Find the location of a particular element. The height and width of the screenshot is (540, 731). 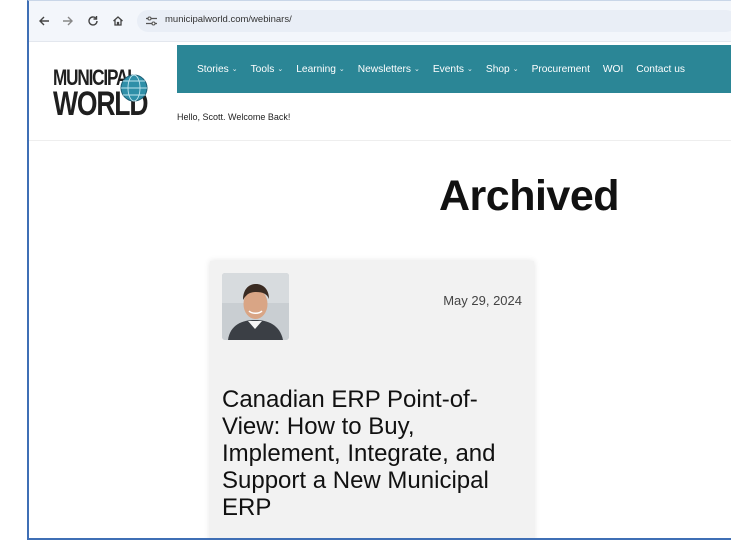

nav-item-label: Procurement is located at coordinates (560, 69).